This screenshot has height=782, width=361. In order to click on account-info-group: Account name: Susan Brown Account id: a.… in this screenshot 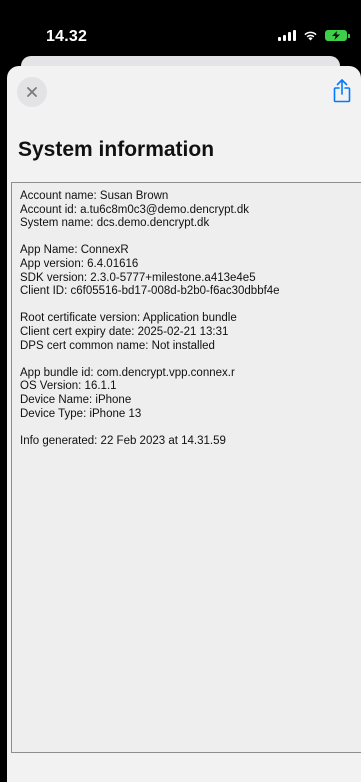, I will do `click(190, 210)`.